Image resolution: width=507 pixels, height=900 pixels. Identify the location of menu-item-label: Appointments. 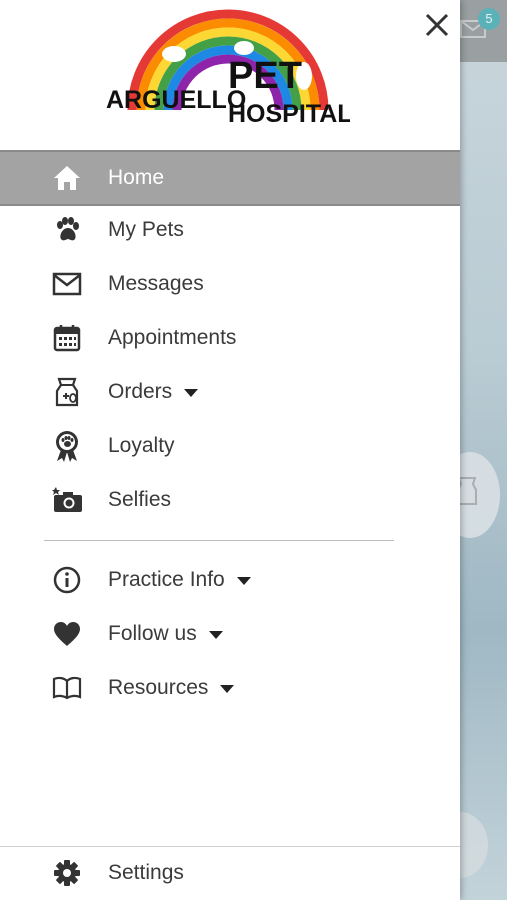
(172, 337).